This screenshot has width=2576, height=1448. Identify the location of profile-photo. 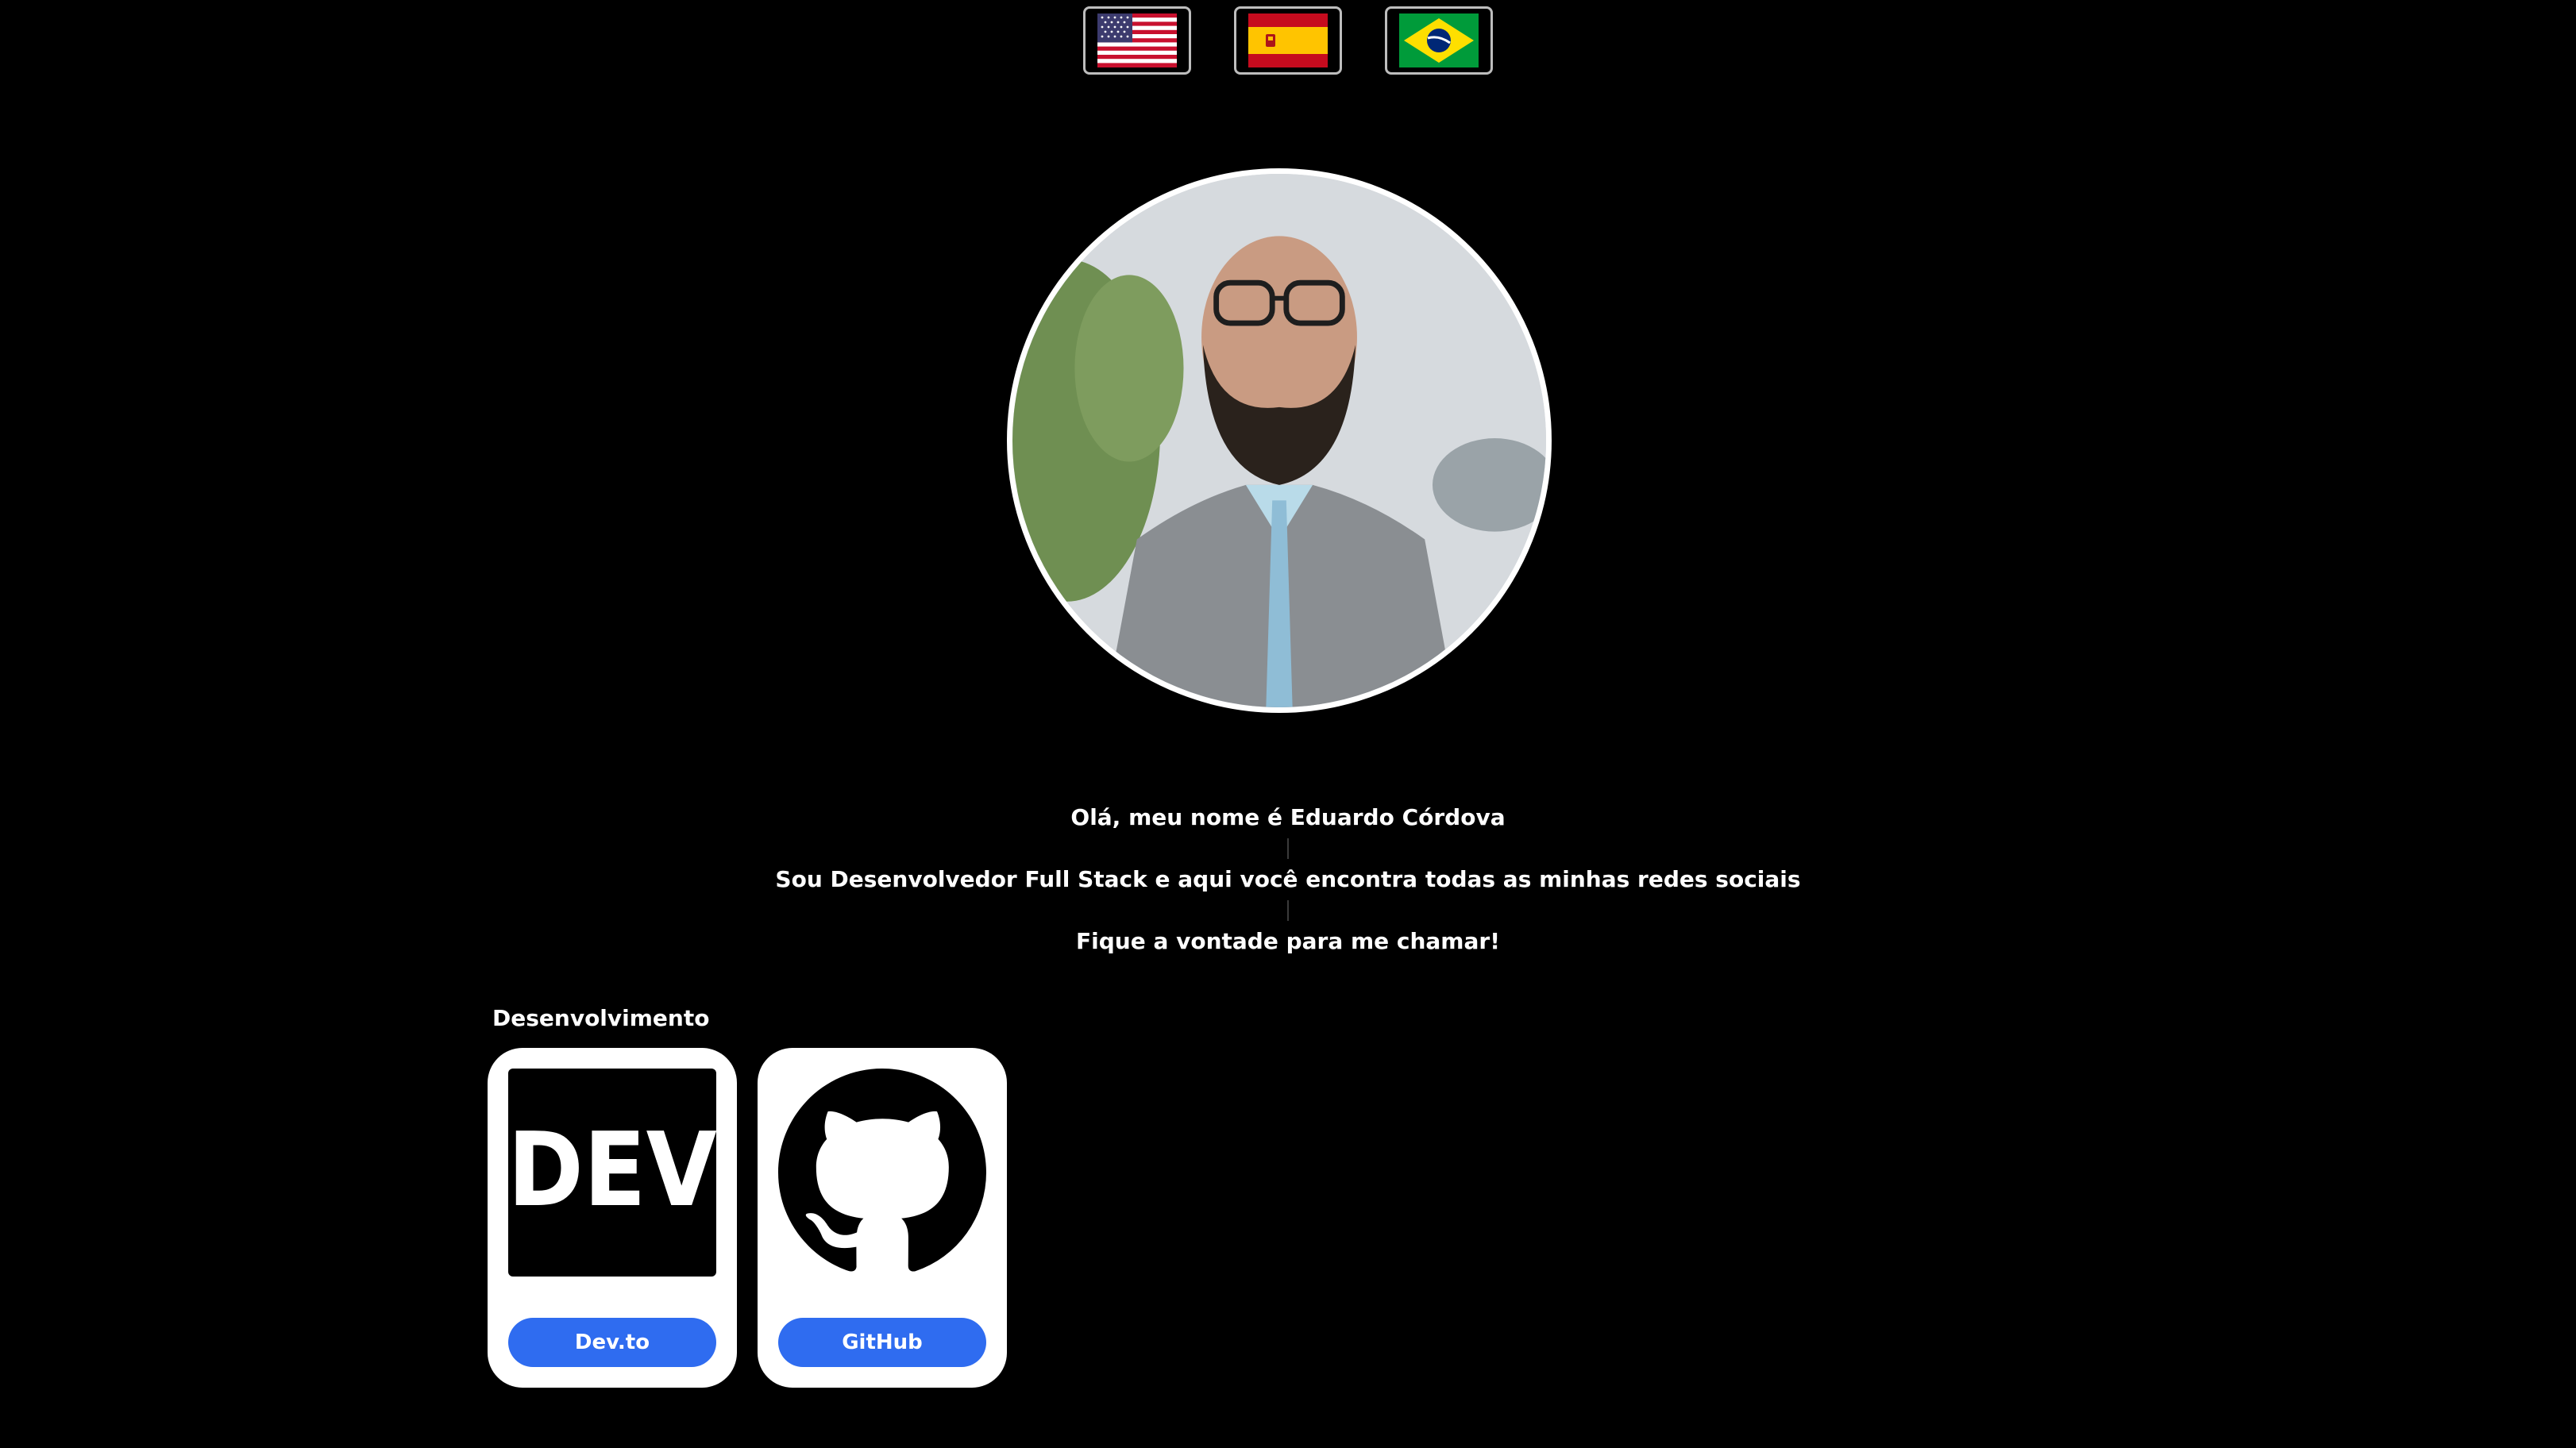
(1279, 440).